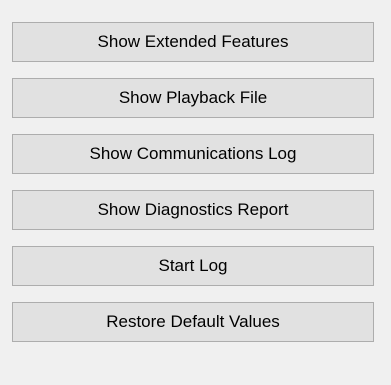 The image size is (391, 385). What do you see at coordinates (193, 98) in the screenshot?
I see `show-playback-file-button: Show Playback File` at bounding box center [193, 98].